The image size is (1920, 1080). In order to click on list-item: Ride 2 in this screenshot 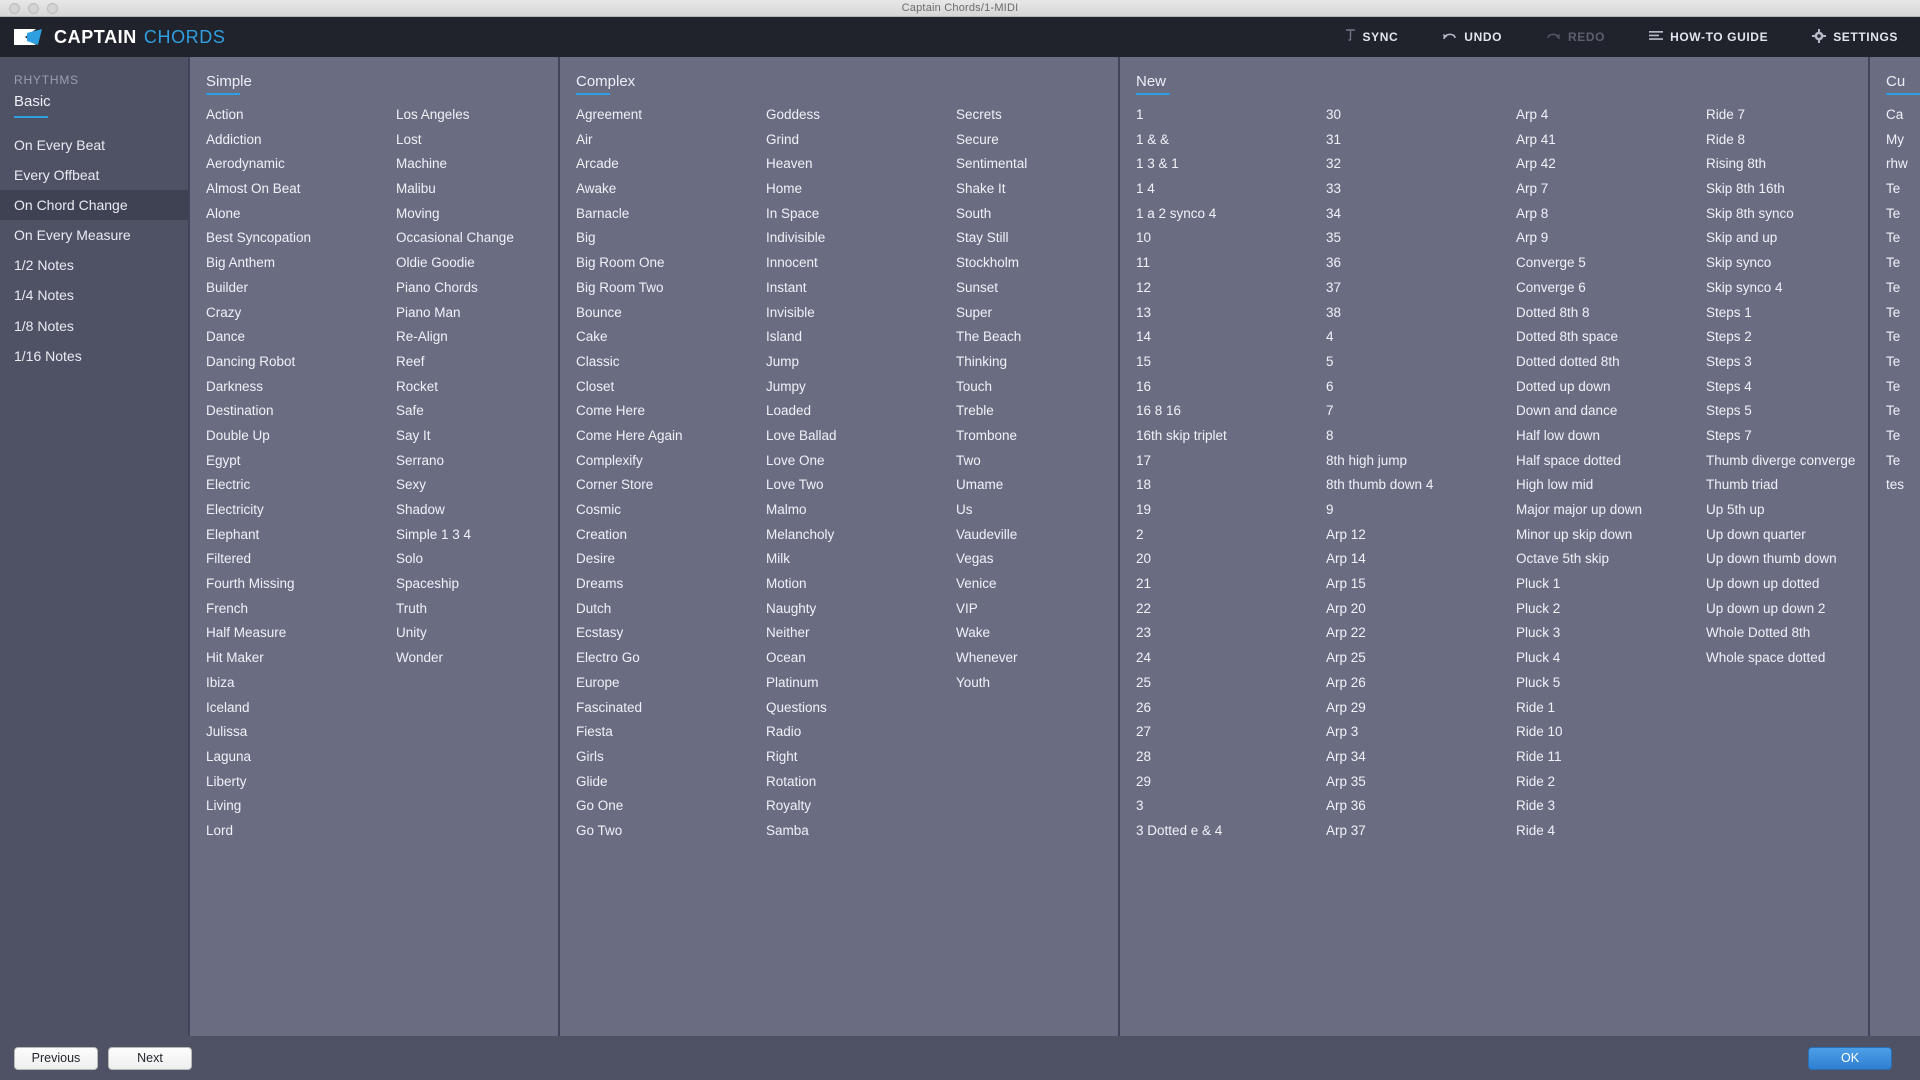, I will do `click(1603, 782)`.